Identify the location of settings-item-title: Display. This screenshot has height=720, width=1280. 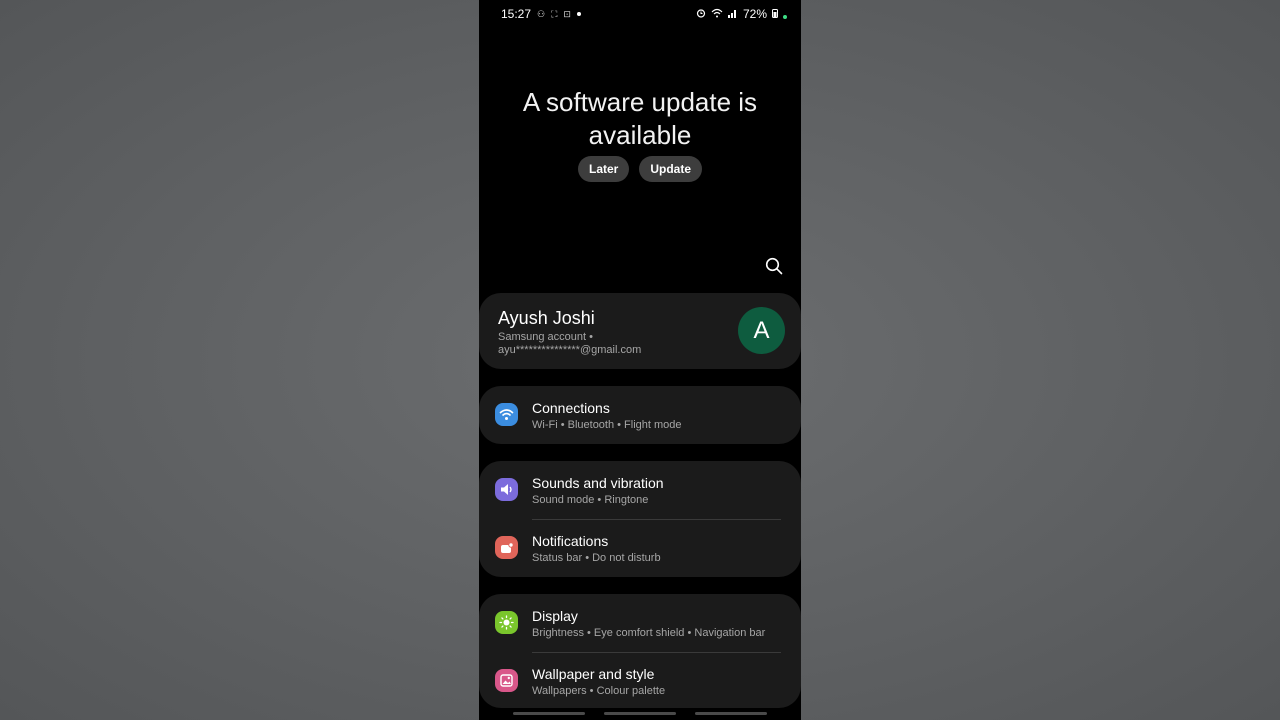
(555, 616).